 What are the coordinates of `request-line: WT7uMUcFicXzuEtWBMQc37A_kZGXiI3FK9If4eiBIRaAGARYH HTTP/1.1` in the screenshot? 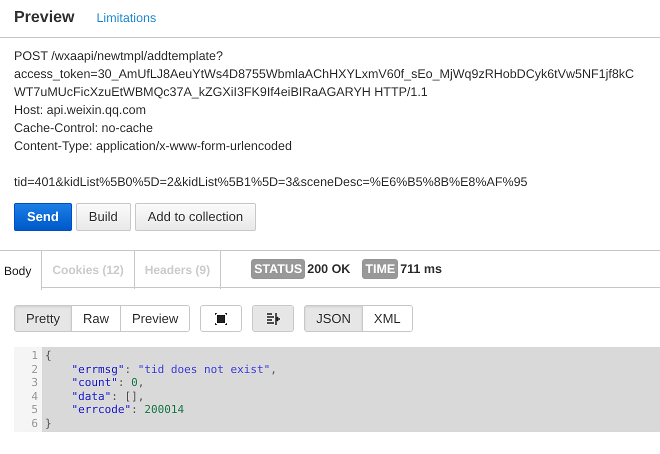 It's located at (221, 92).